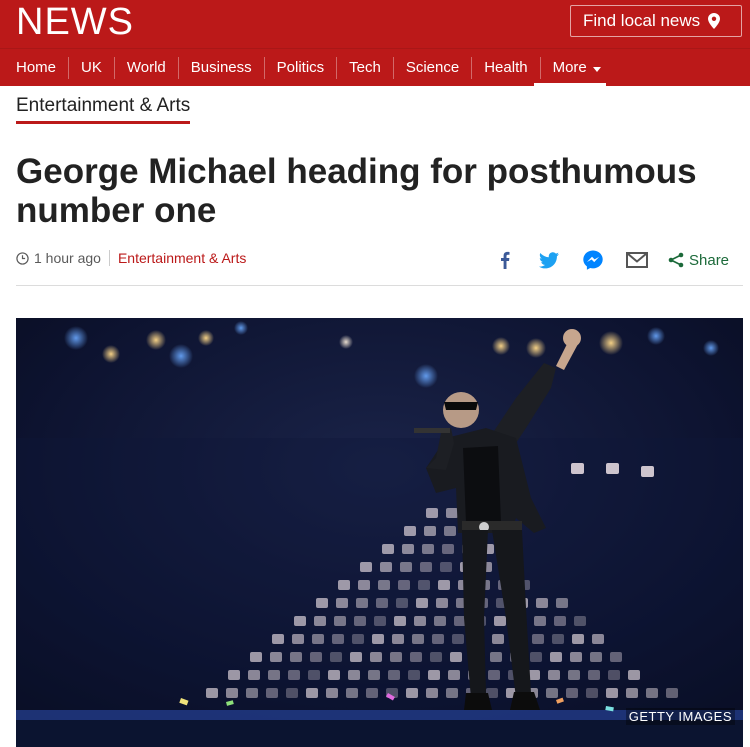  What do you see at coordinates (145, 68) in the screenshot?
I see `nav-item-world: World` at bounding box center [145, 68].